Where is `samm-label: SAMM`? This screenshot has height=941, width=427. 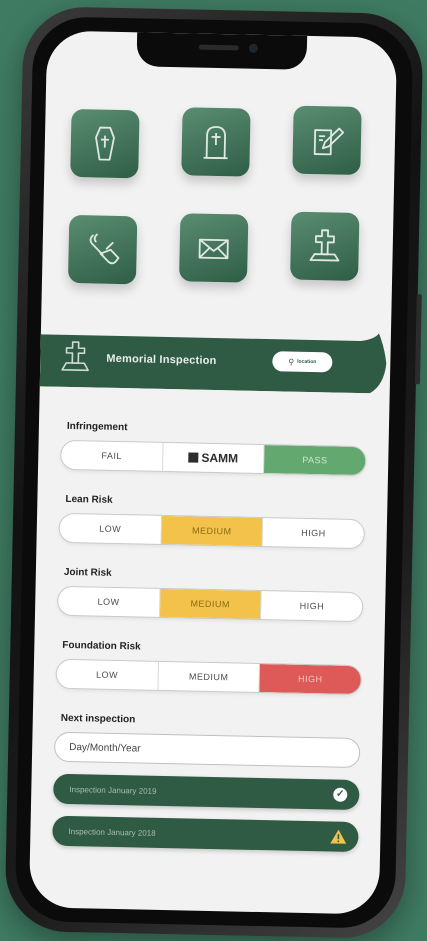
samm-label: SAMM is located at coordinates (220, 458).